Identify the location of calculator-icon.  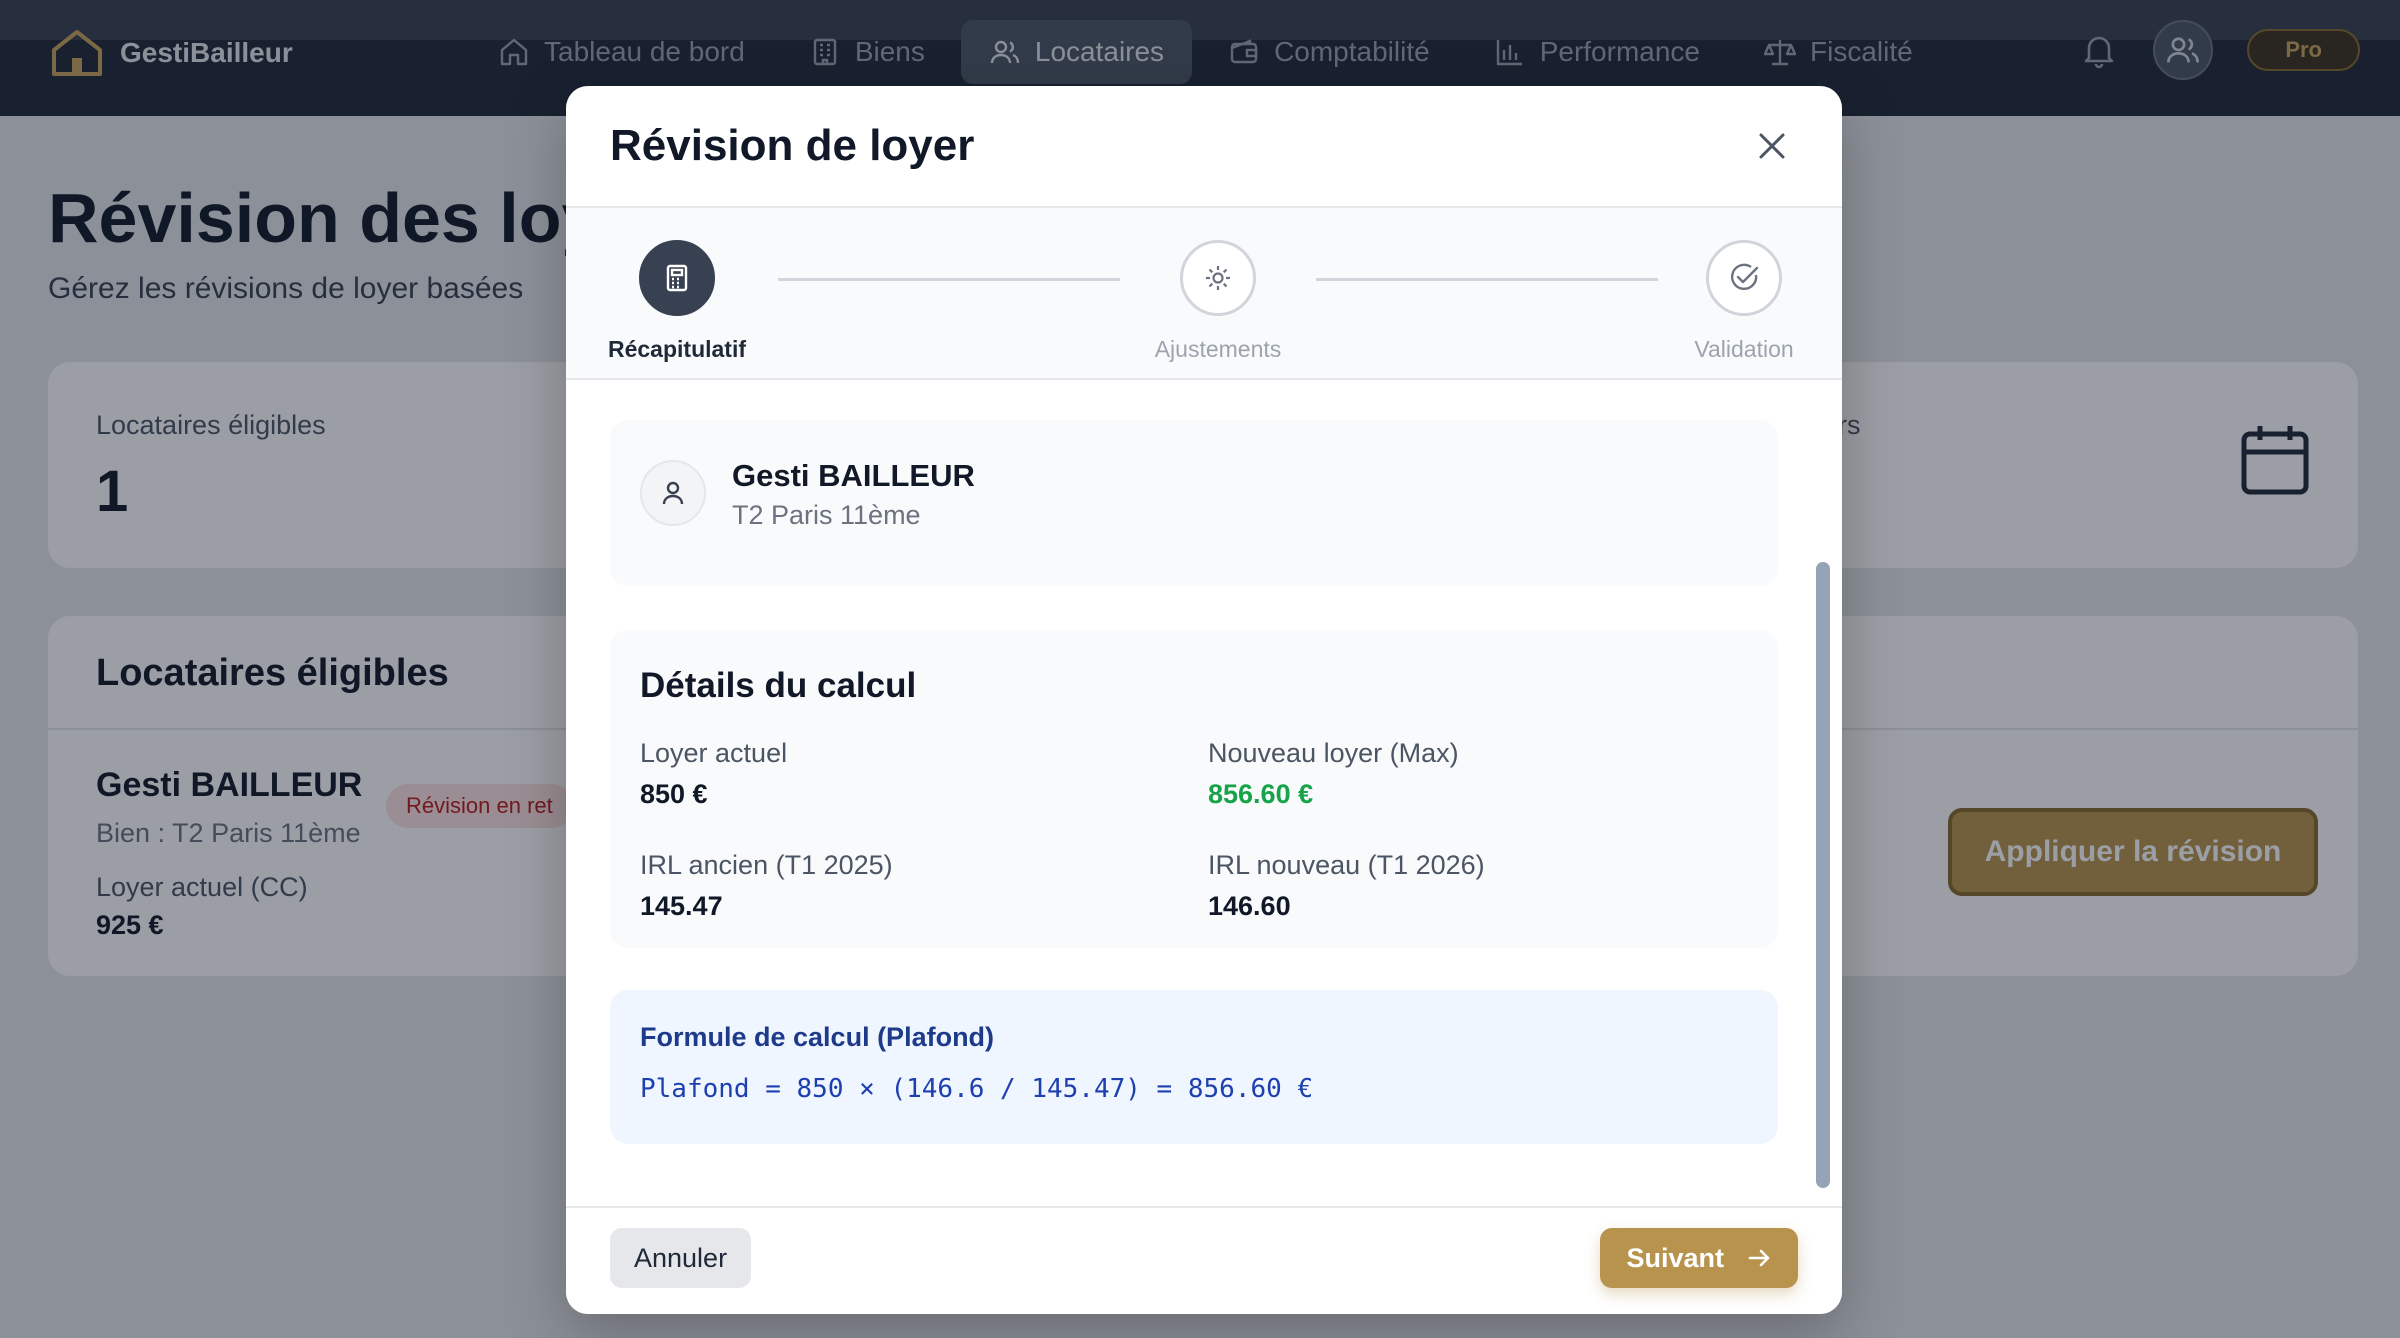
(677, 278).